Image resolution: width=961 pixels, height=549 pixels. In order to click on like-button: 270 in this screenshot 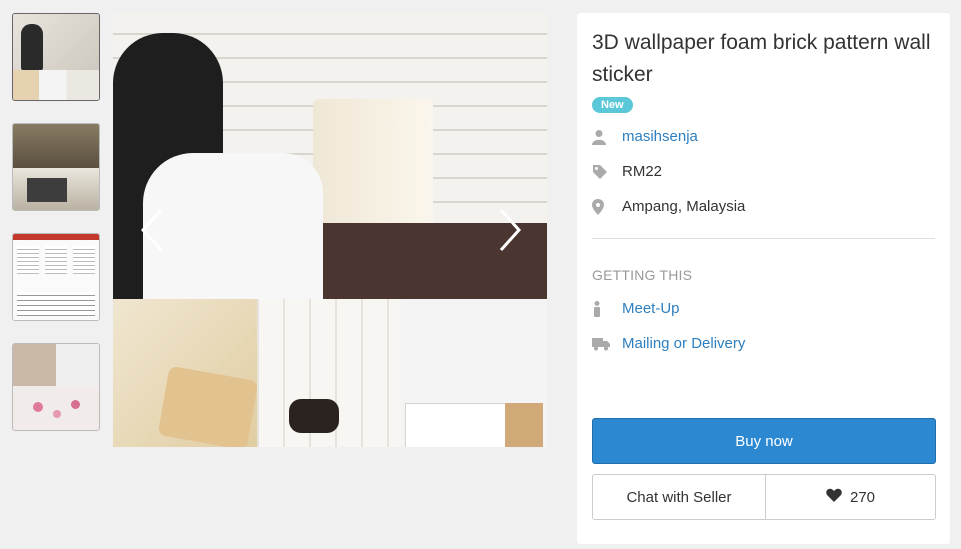, I will do `click(850, 497)`.